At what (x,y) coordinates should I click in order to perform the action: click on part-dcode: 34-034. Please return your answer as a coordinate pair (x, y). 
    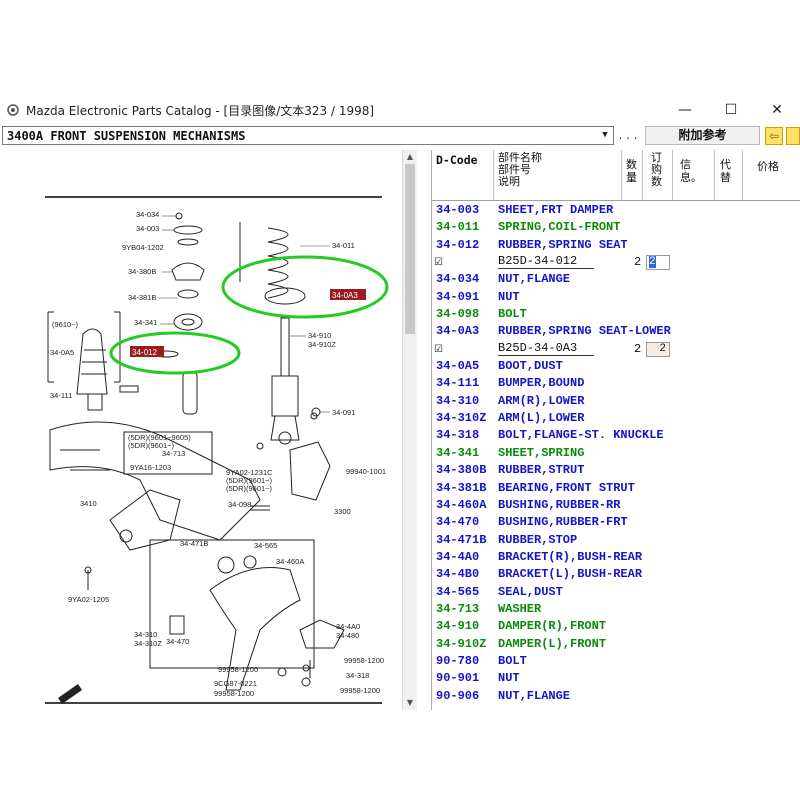
    Looking at the image, I should click on (457, 279).